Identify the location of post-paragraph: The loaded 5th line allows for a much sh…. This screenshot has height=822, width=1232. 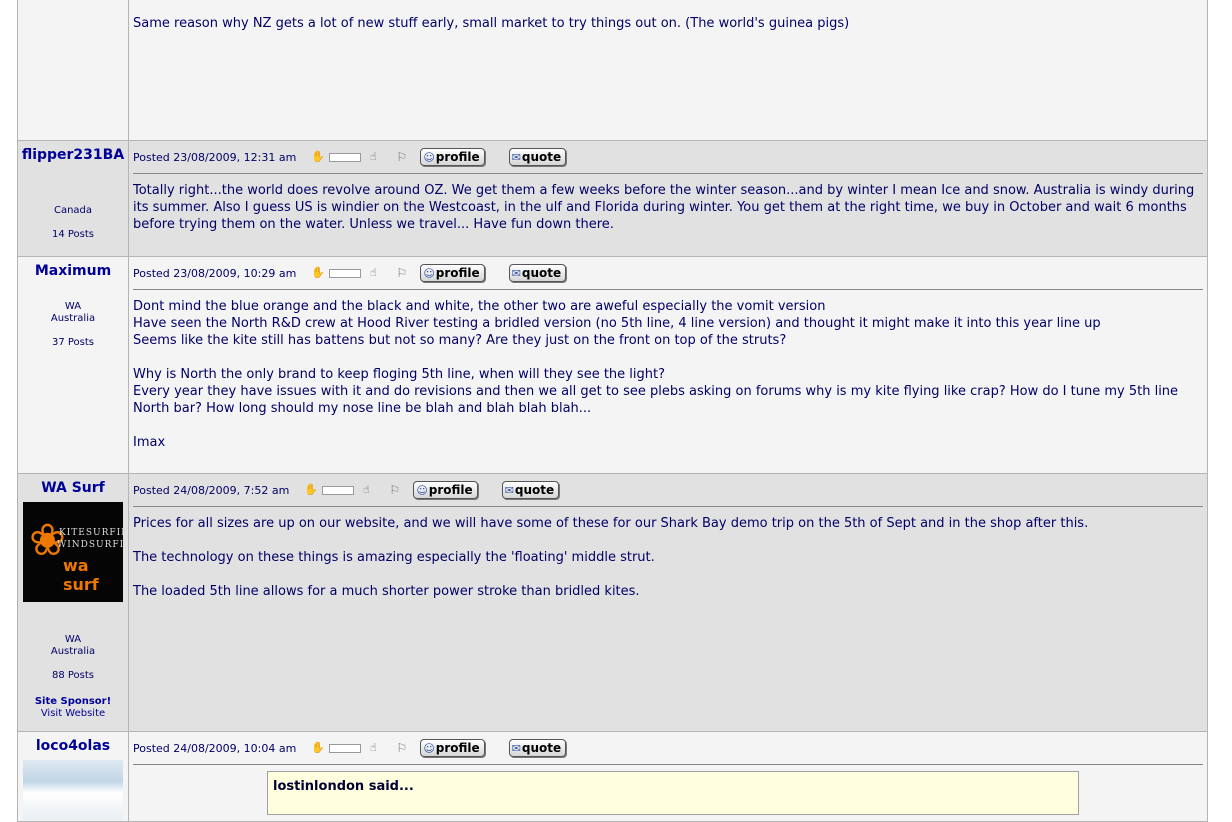
(386, 591).